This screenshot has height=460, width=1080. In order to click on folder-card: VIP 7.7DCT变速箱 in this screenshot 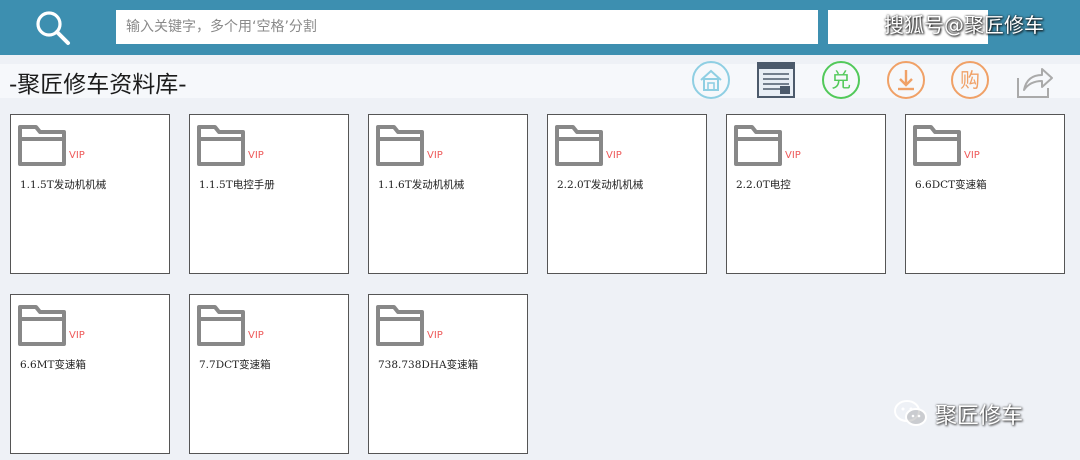, I will do `click(269, 374)`.